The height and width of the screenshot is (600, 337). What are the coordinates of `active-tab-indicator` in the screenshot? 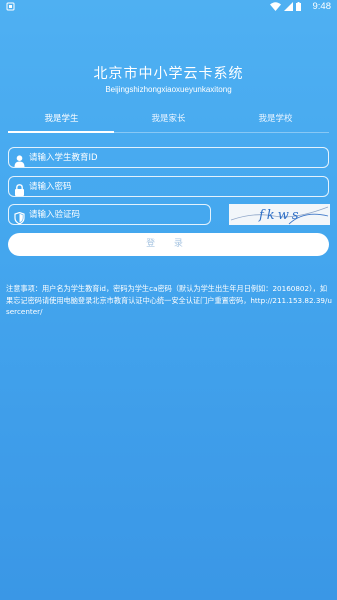 It's located at (61, 132).